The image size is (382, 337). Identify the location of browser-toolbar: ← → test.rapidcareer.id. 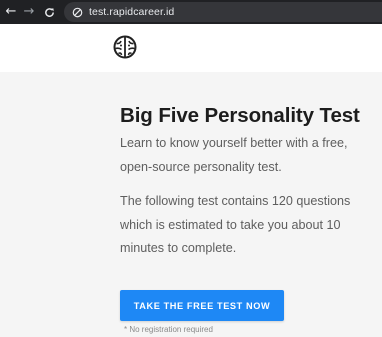
(191, 12).